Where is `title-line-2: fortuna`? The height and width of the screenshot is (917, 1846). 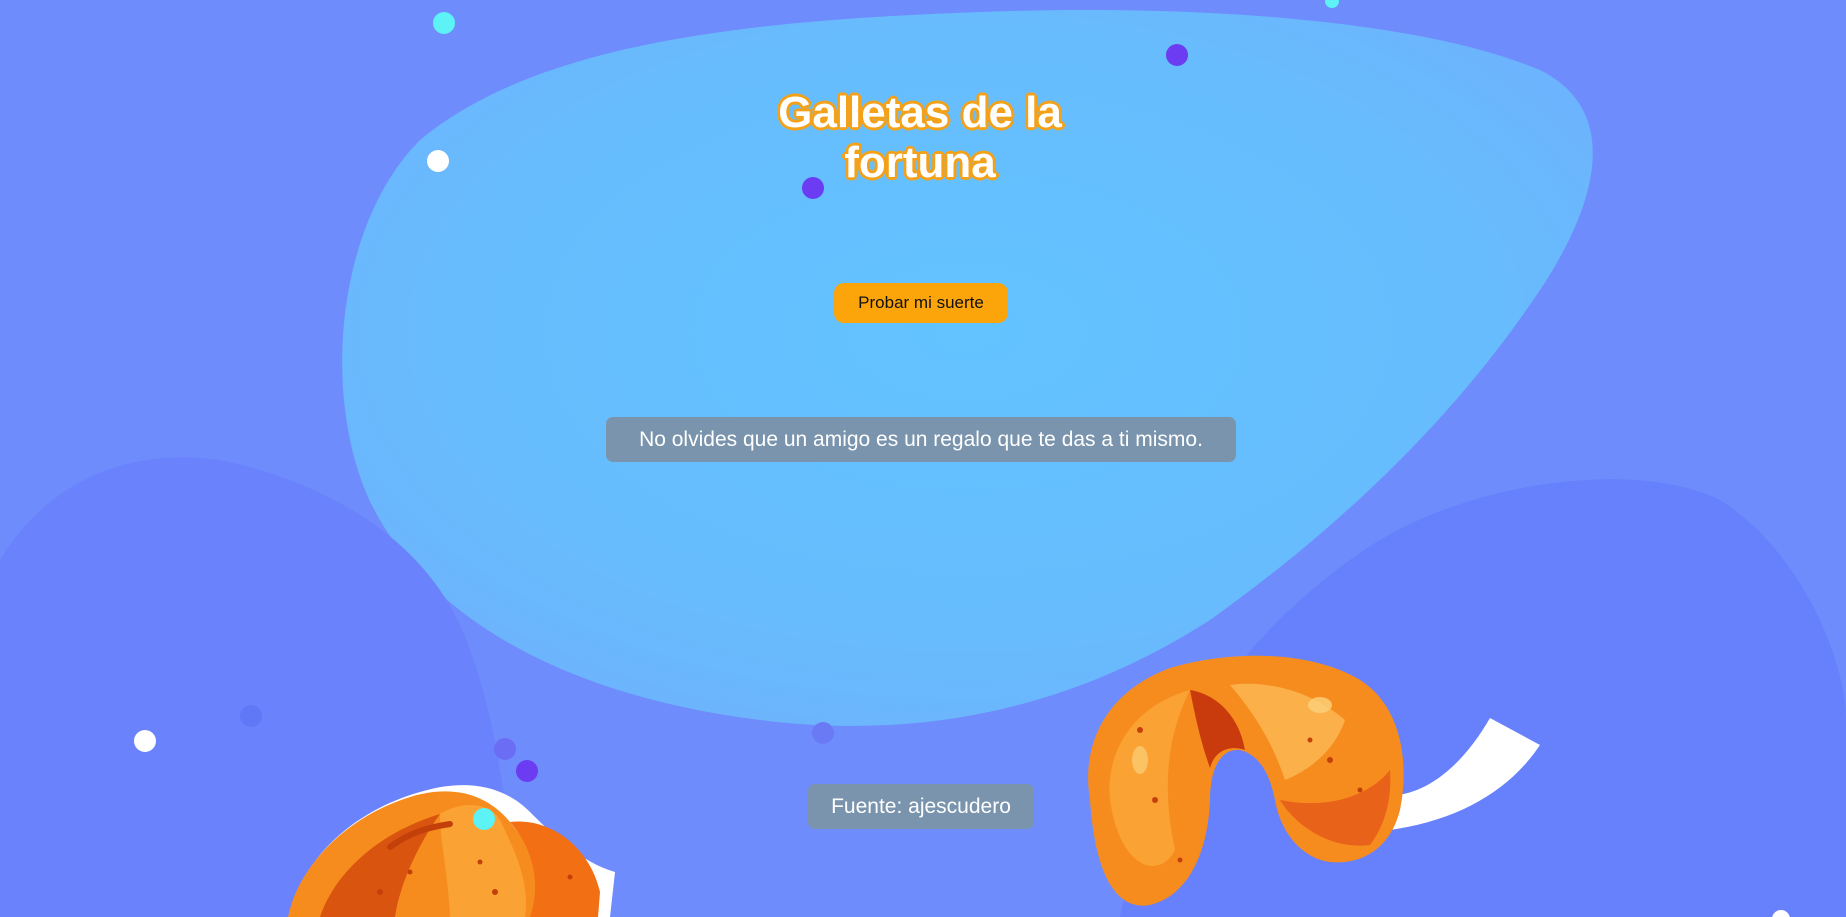 title-line-2: fortuna is located at coordinates (920, 162).